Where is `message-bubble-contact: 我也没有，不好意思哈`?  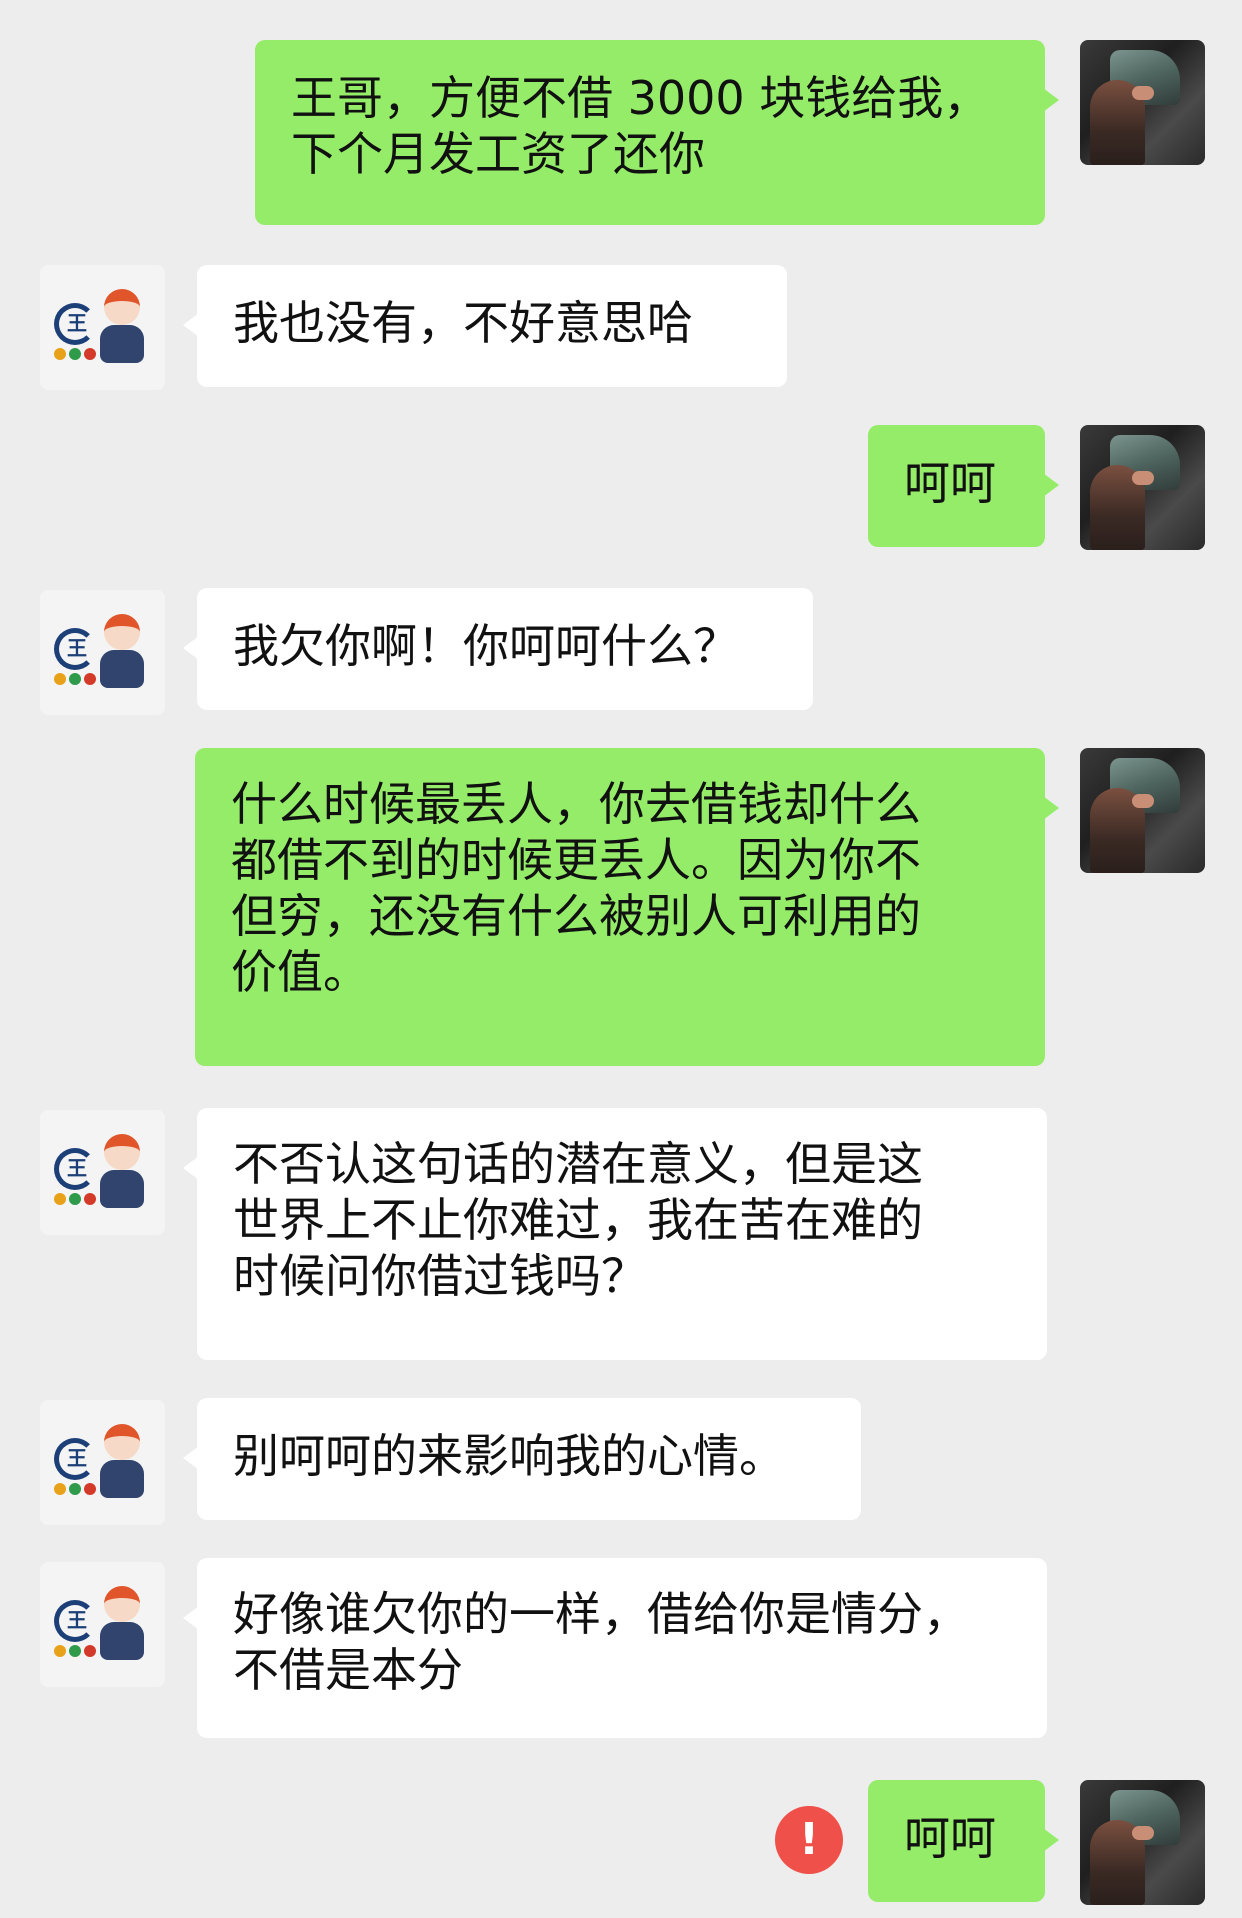 message-bubble-contact: 我也没有，不好意思哈 is located at coordinates (485, 326).